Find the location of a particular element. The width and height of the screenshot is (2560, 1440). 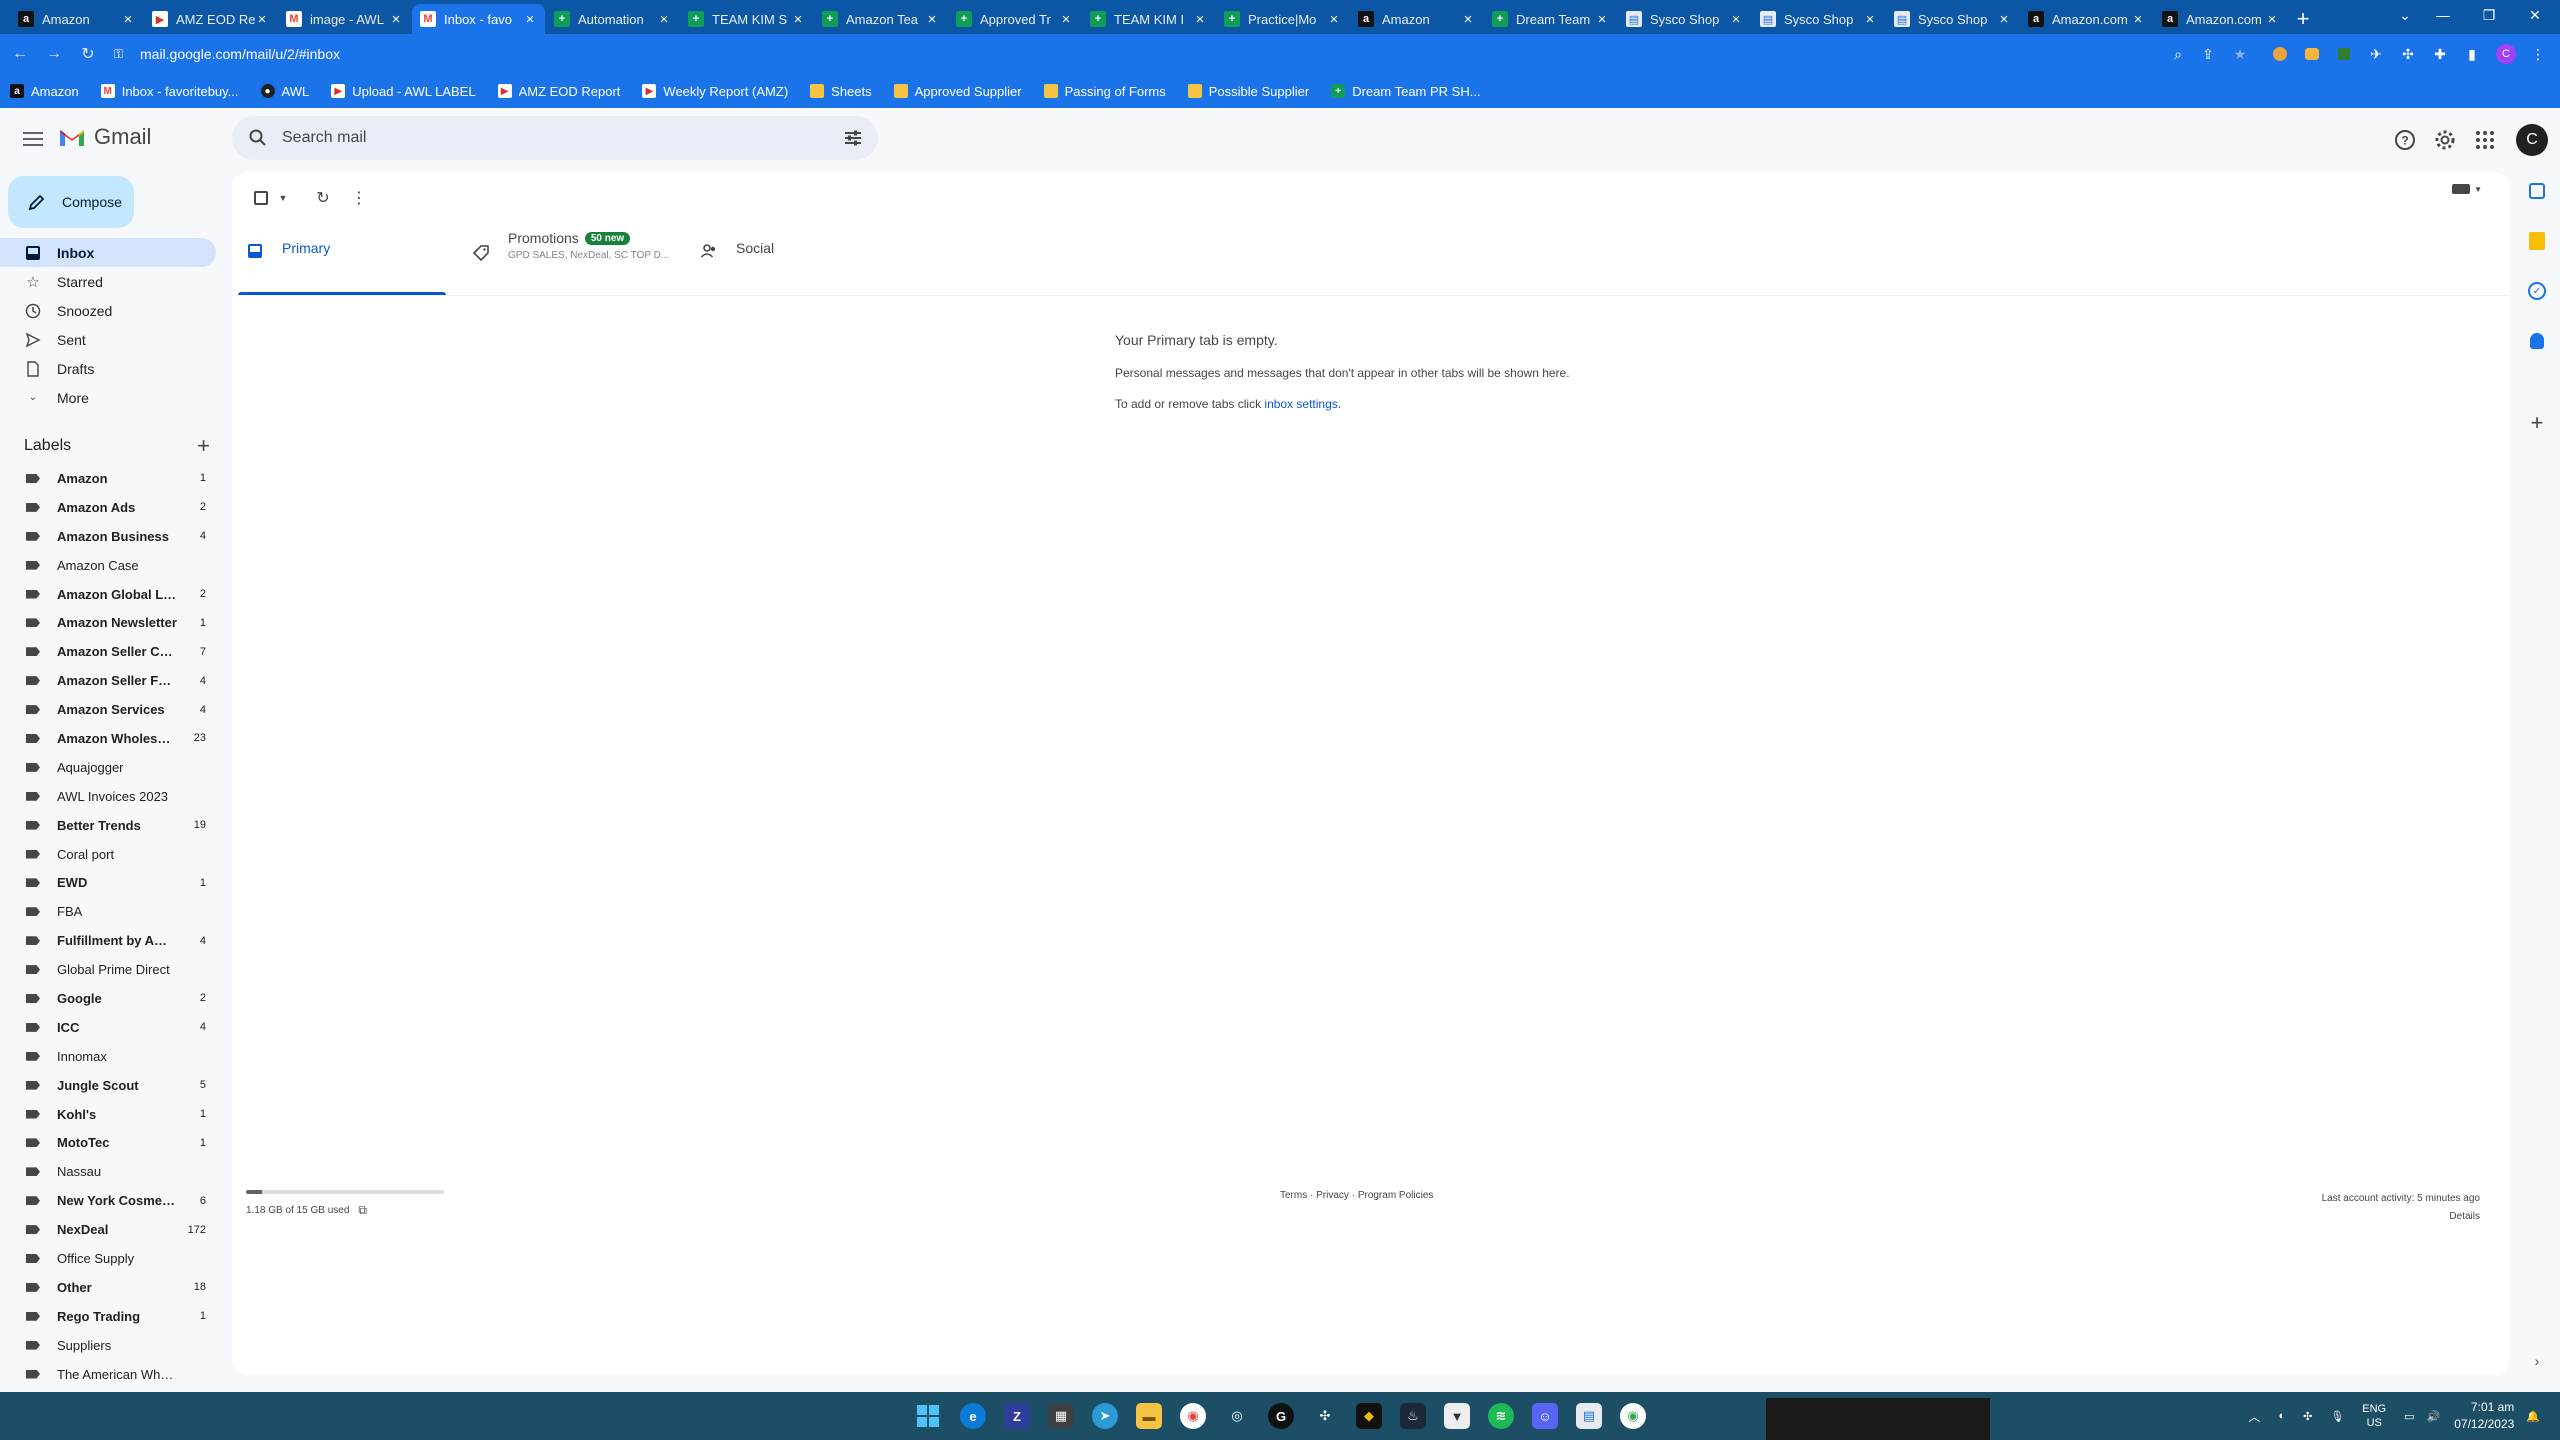

bookmark-item: ● AWL is located at coordinates (284, 91).